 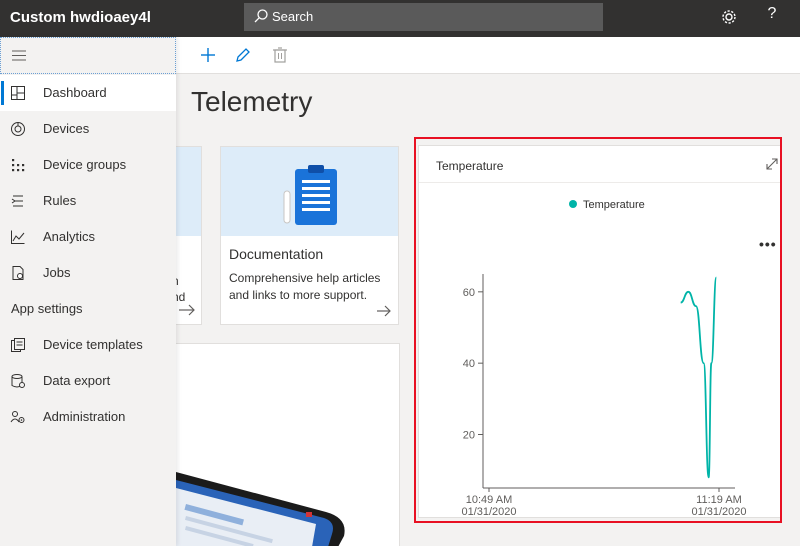 I want to click on sidebar-item-jobs: Jobs, so click(x=88, y=273).